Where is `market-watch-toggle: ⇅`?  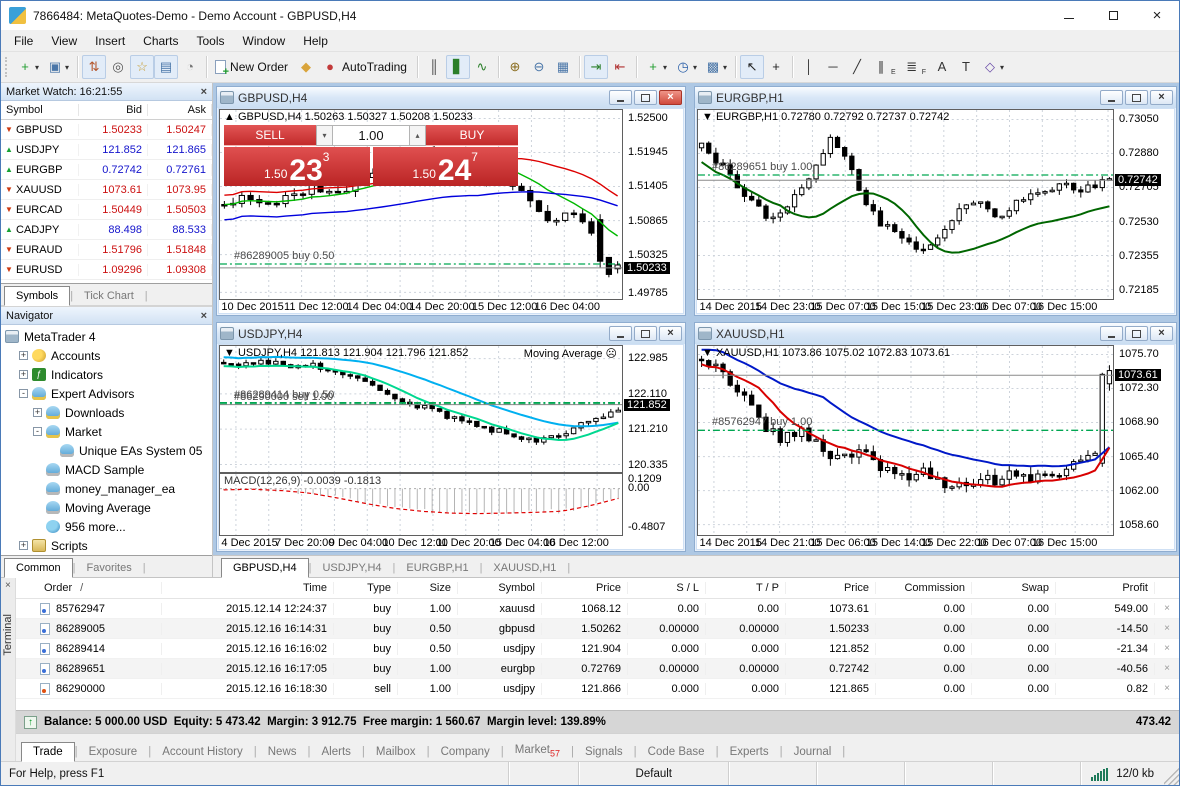
market-watch-toggle: ⇅ is located at coordinates (94, 67).